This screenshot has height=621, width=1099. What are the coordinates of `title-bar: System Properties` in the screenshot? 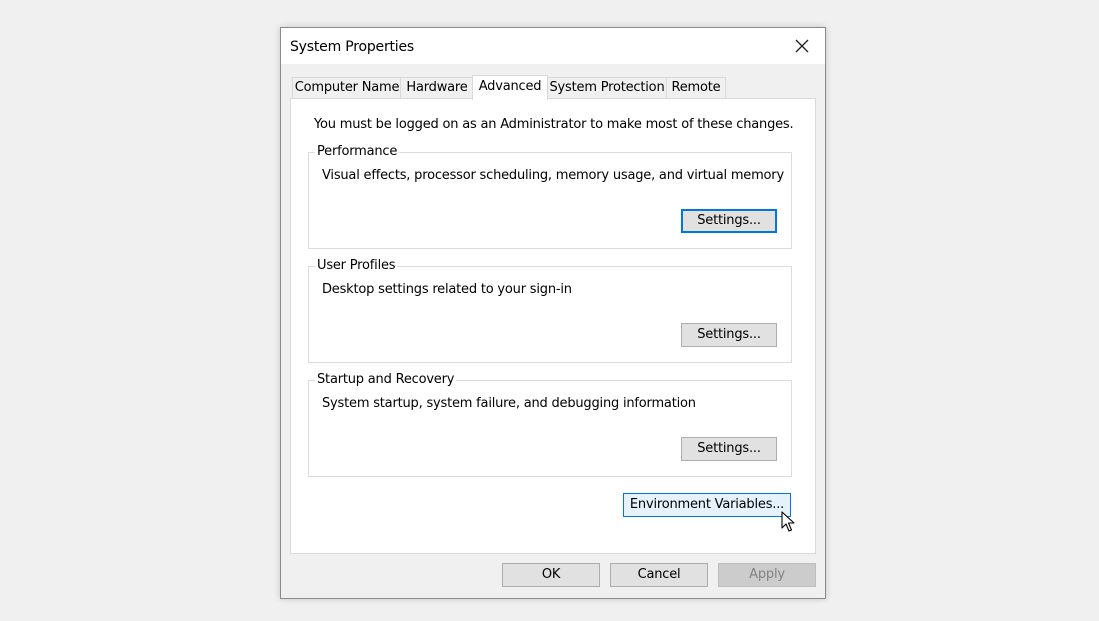 It's located at (553, 46).